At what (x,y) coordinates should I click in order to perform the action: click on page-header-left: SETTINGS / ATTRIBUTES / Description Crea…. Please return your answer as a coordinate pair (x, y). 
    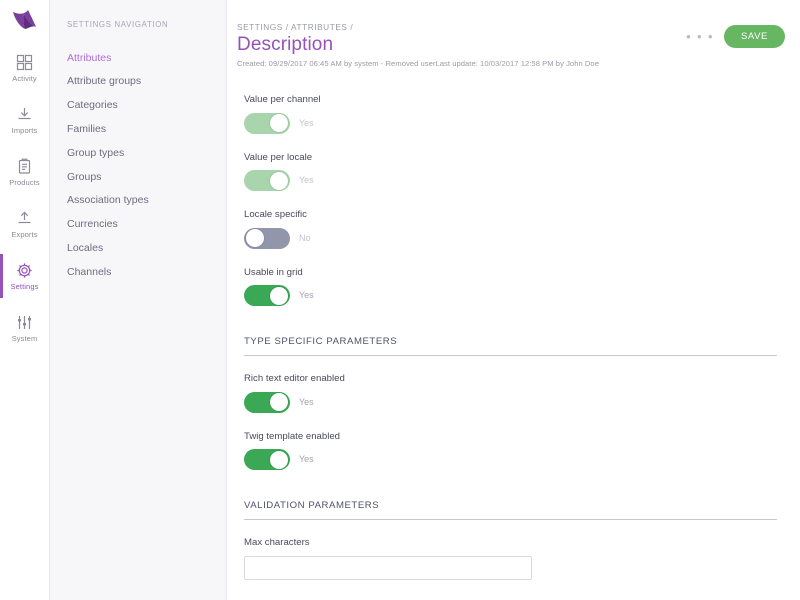
    Looking at the image, I should click on (461, 45).